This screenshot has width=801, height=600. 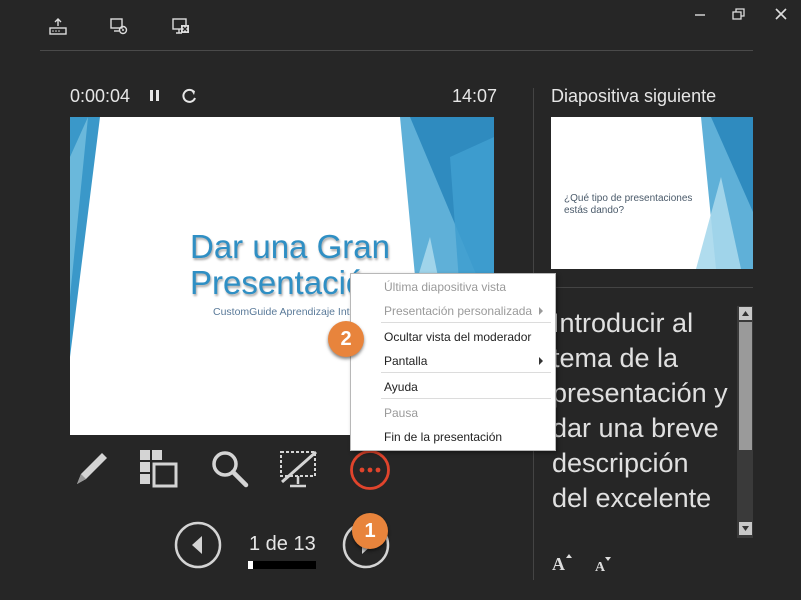 What do you see at coordinates (251, 565) in the screenshot?
I see `slide-progress-fill` at bounding box center [251, 565].